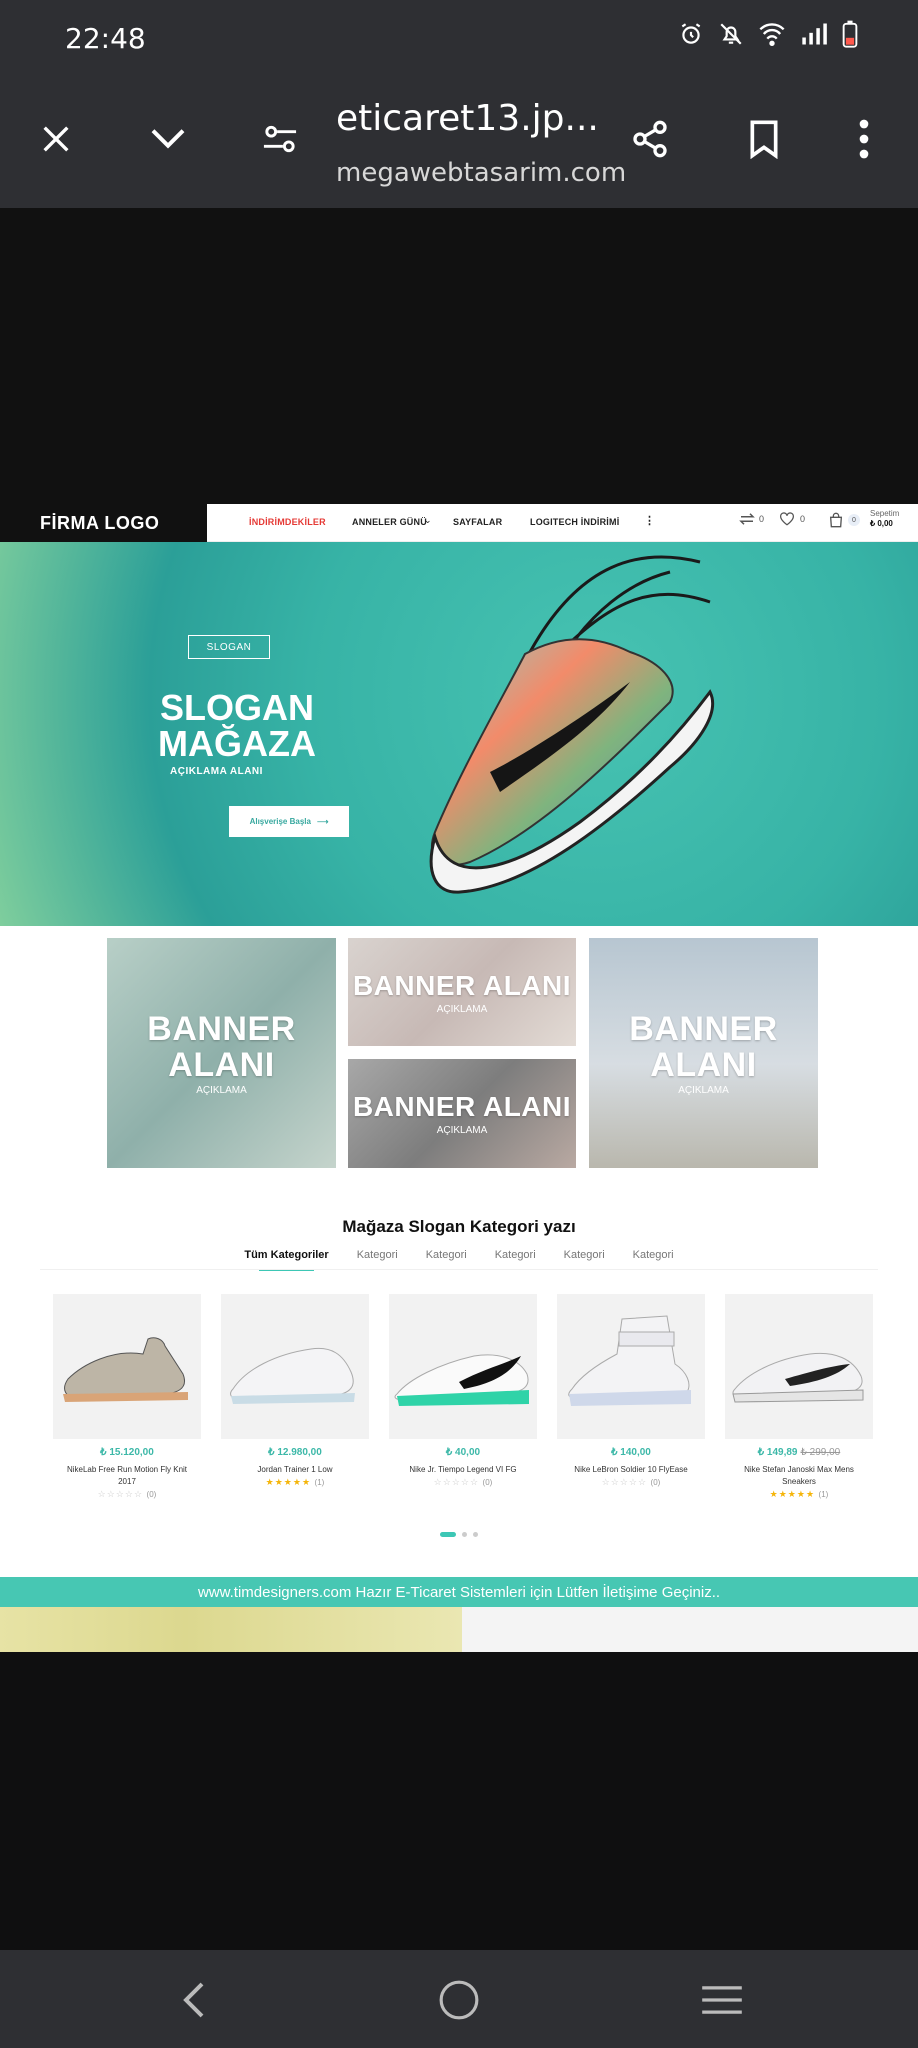 This screenshot has width=918, height=2048. I want to click on minimize-button, so click(168, 139).